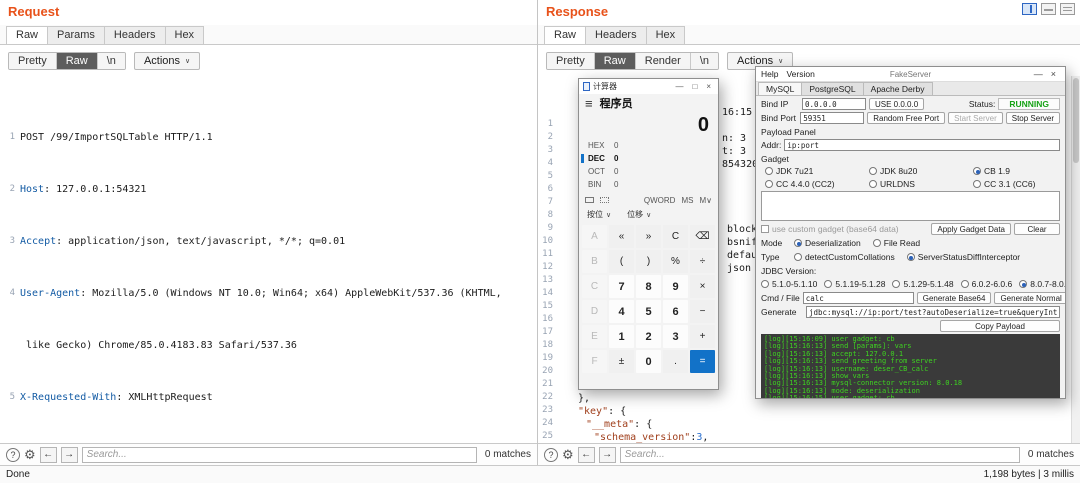  What do you see at coordinates (963, 257) in the screenshot?
I see `type-option: ServerStatusDiffInterceptor` at bounding box center [963, 257].